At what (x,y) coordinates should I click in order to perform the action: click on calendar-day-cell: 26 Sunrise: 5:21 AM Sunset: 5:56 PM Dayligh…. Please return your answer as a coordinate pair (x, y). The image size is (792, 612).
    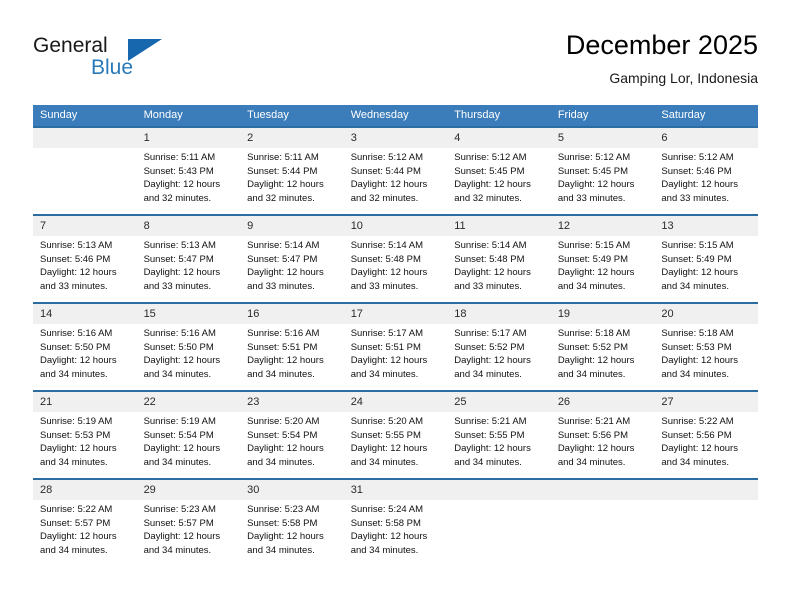
    Looking at the image, I should click on (602, 434).